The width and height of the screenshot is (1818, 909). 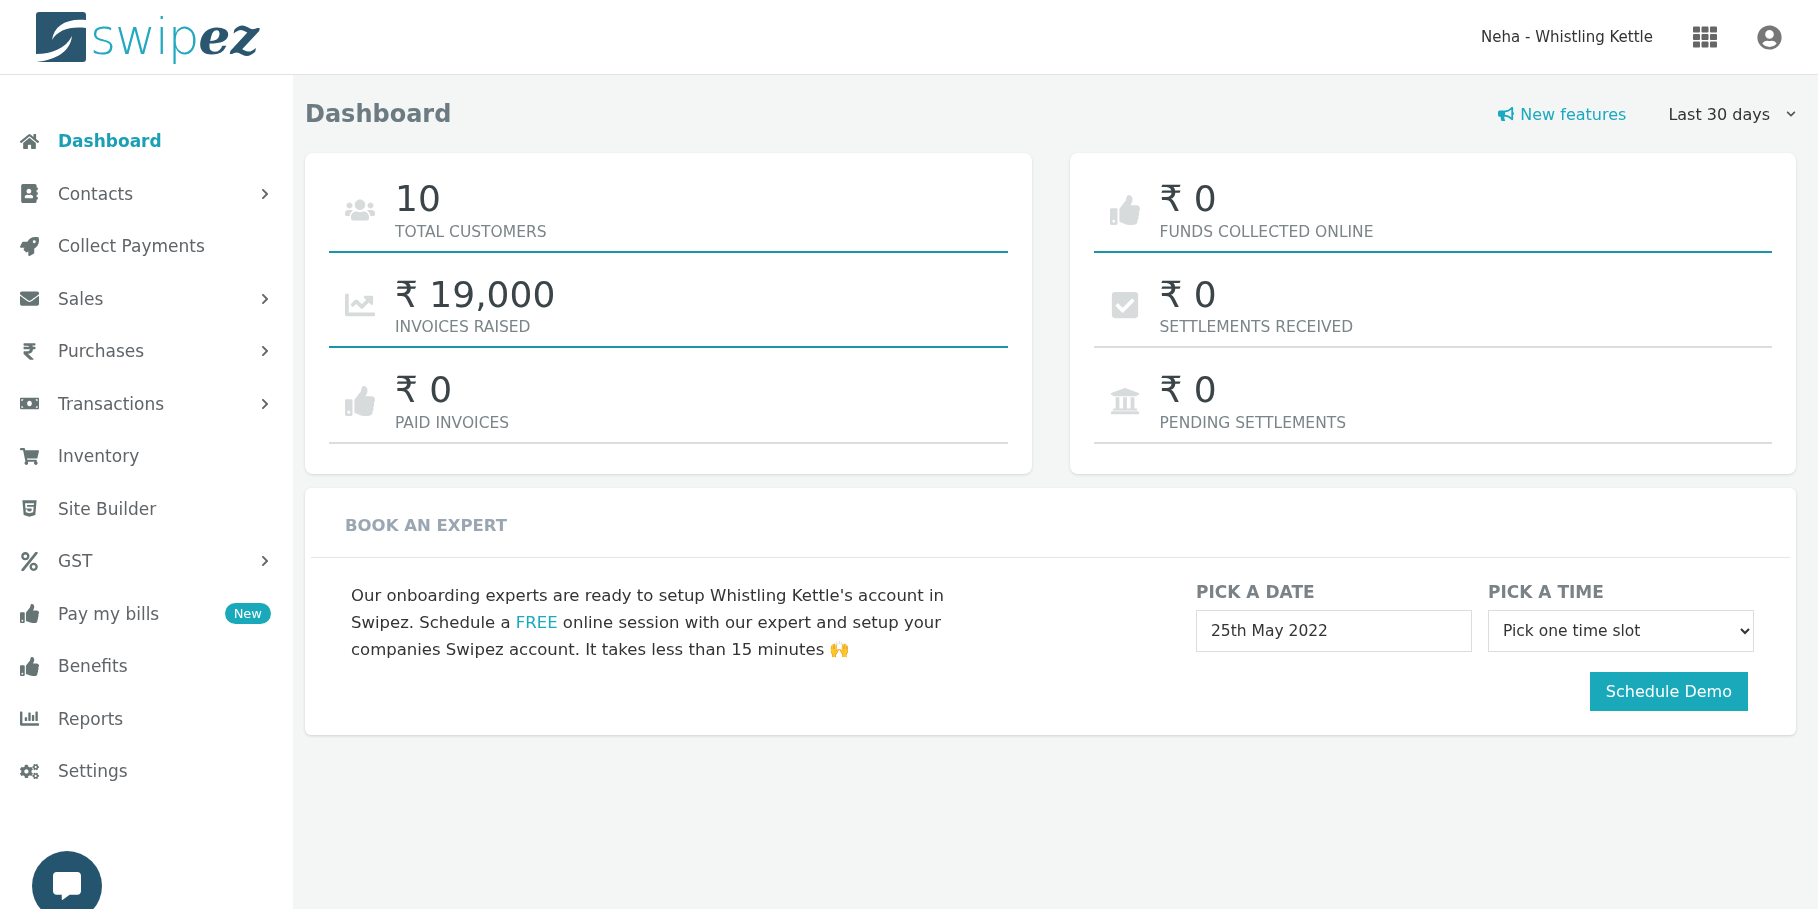 What do you see at coordinates (146, 351) in the screenshot?
I see `sidebar-item: Purchases` at bounding box center [146, 351].